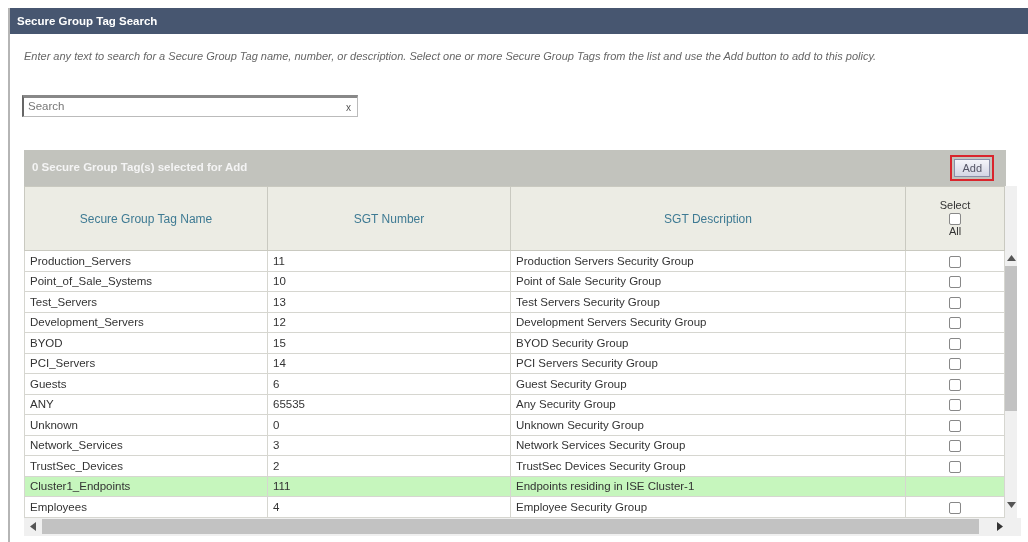 This screenshot has height=542, width=1028. What do you see at coordinates (708, 322) in the screenshot?
I see `table-cell: Development Servers Security Group` at bounding box center [708, 322].